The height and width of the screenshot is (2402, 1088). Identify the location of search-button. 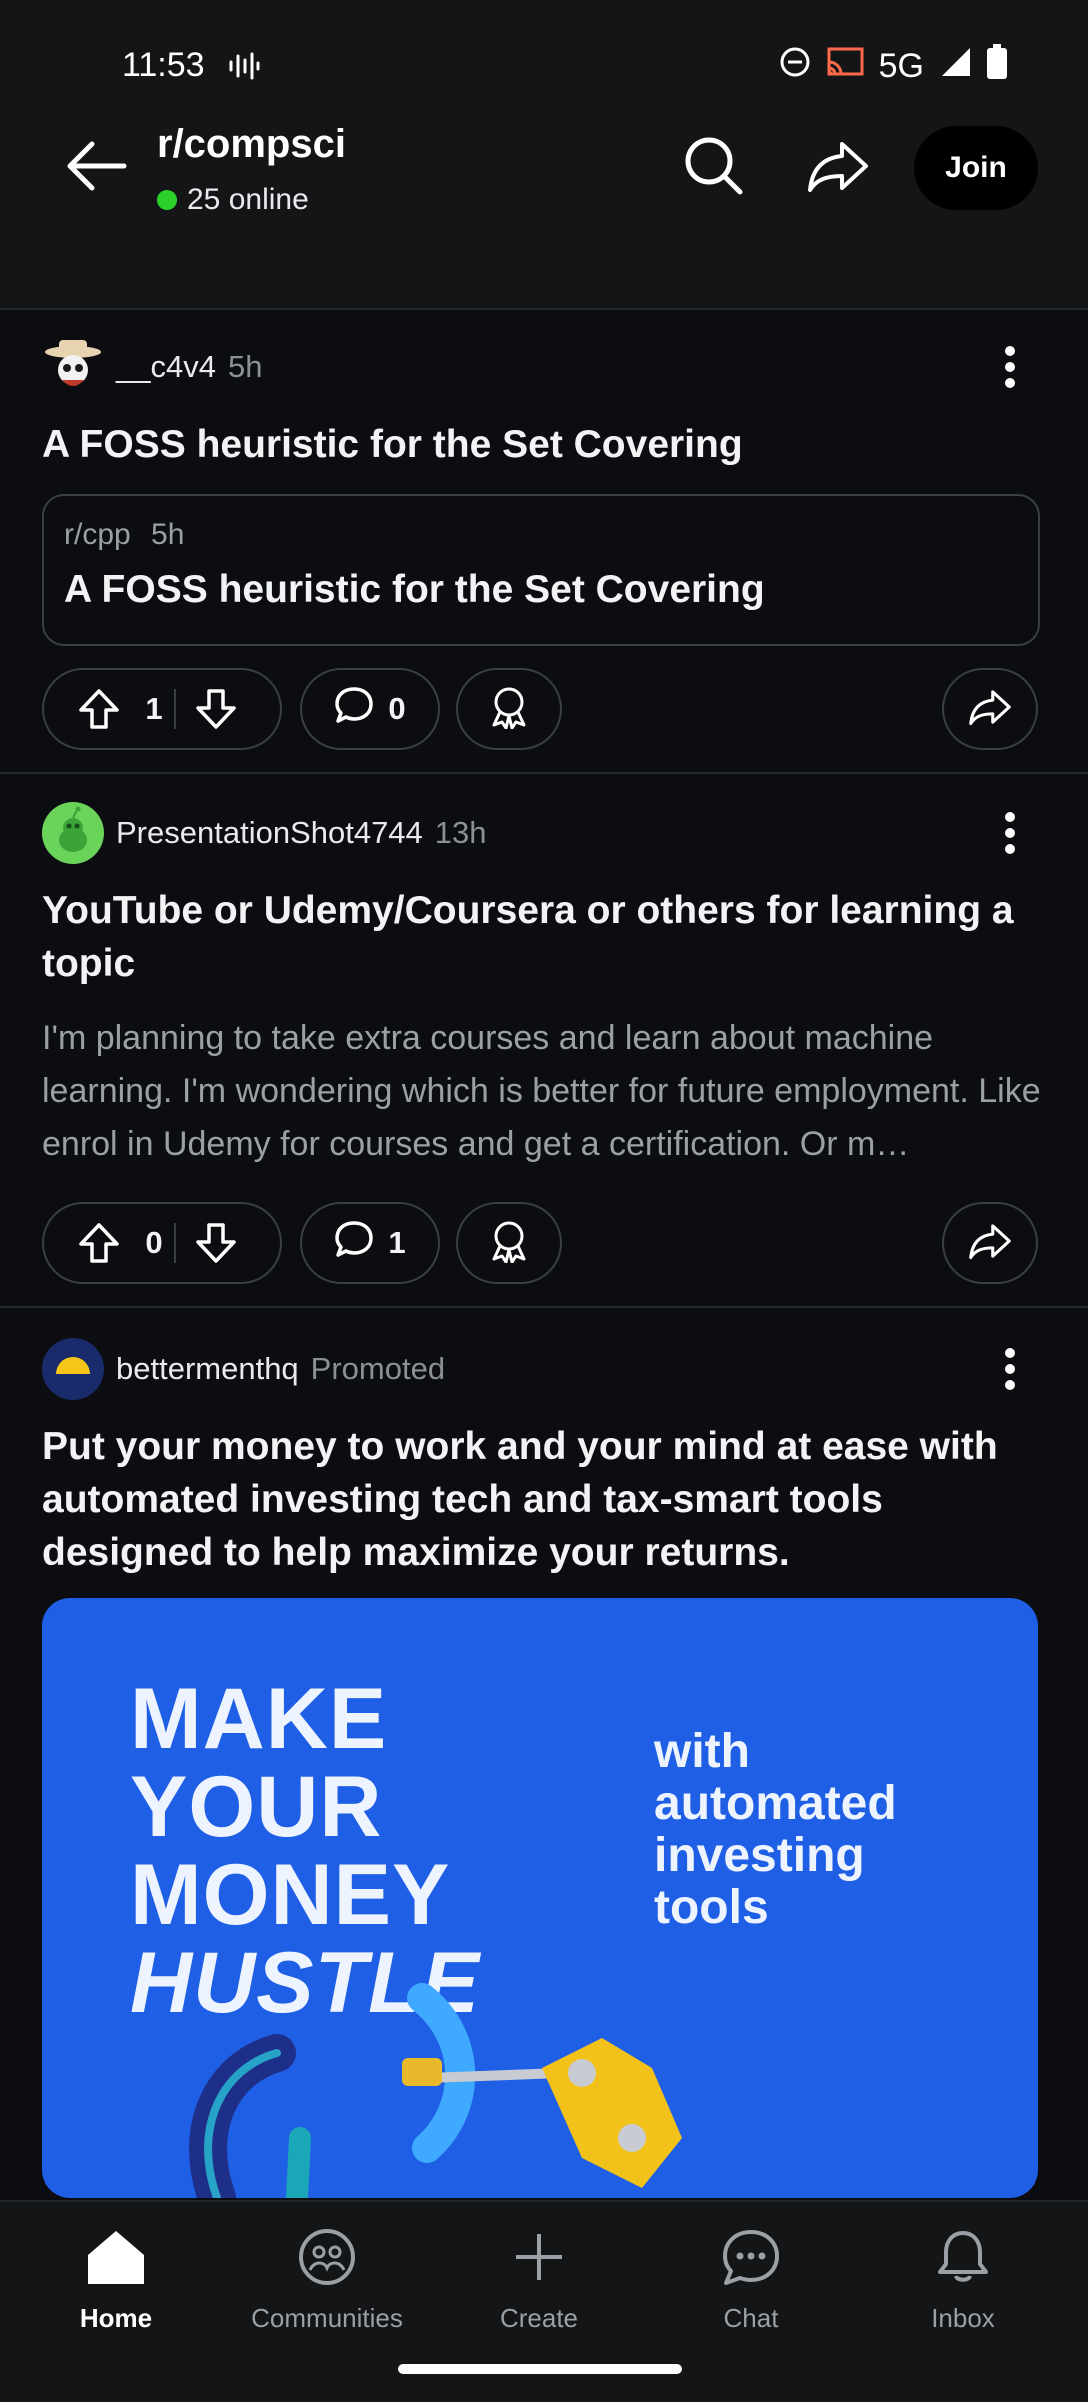
(714, 168).